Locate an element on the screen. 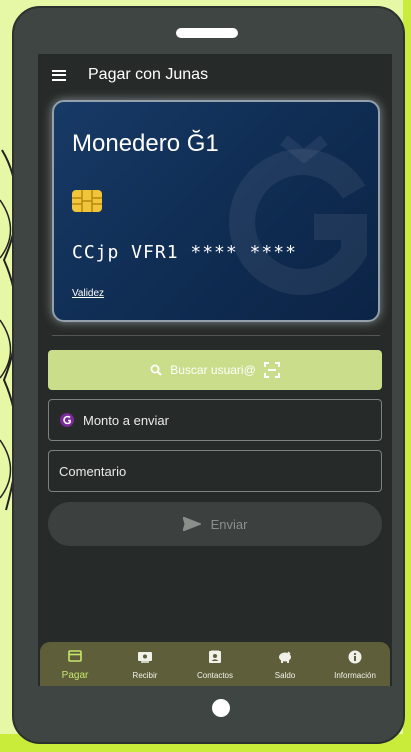 The width and height of the screenshot is (411, 752). nav-item-pagar: Pagar is located at coordinates (75, 664).